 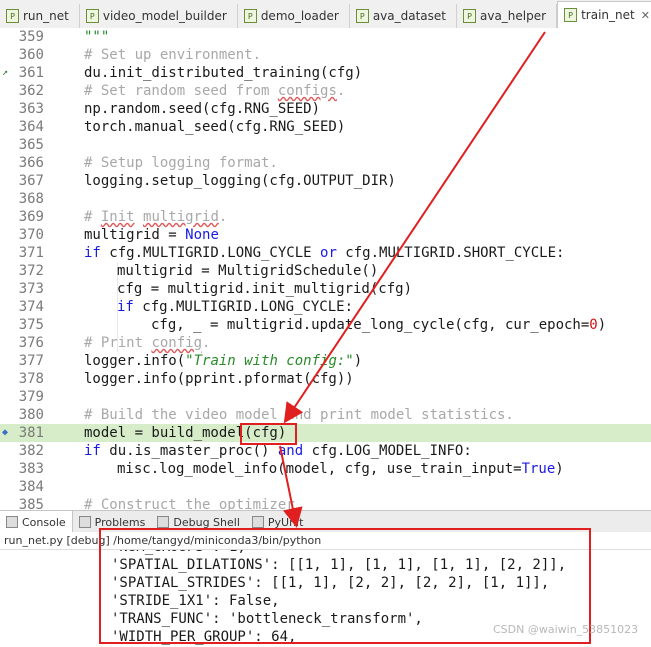 I want to click on annotation-arrow-to-console, so click(x=291, y=486).